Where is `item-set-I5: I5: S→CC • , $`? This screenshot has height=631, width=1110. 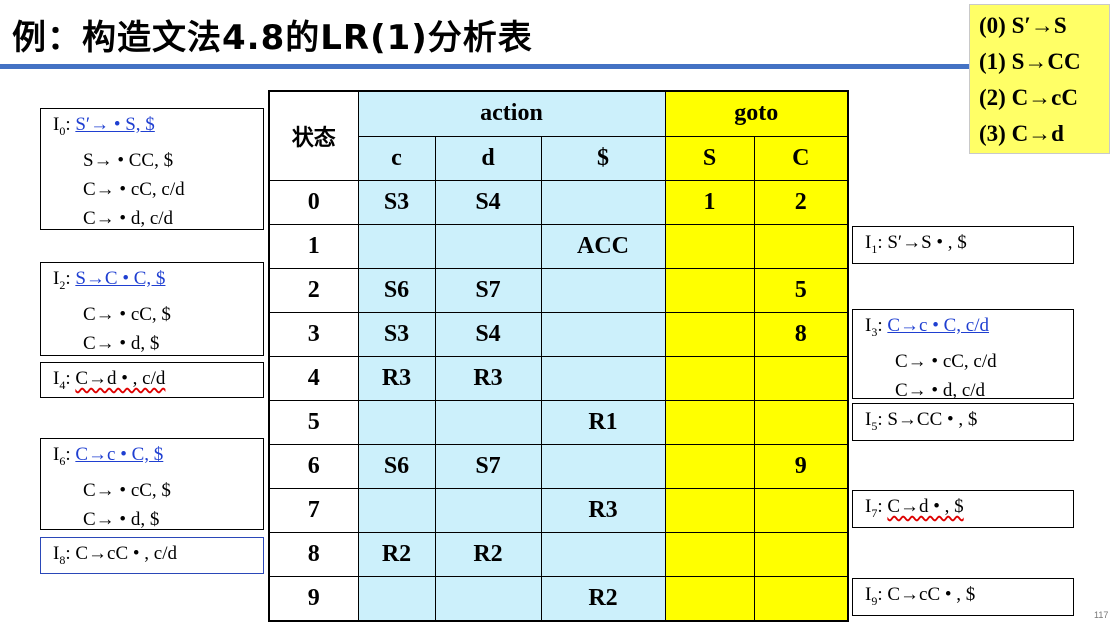
item-set-I5: I5: S→CC • , $ is located at coordinates (963, 422).